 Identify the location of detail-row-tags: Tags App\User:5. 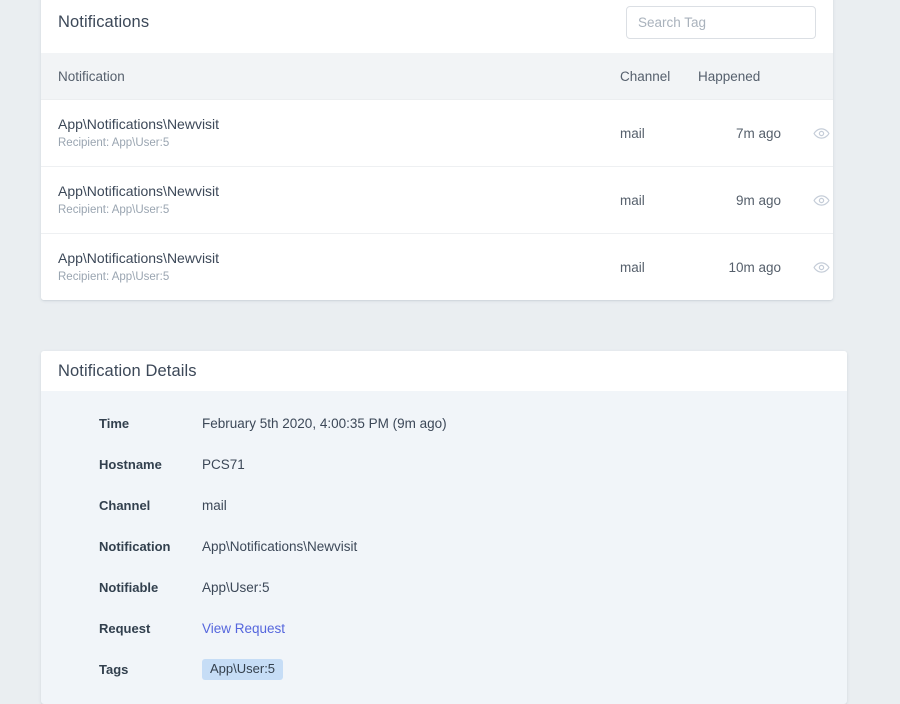
(444, 669).